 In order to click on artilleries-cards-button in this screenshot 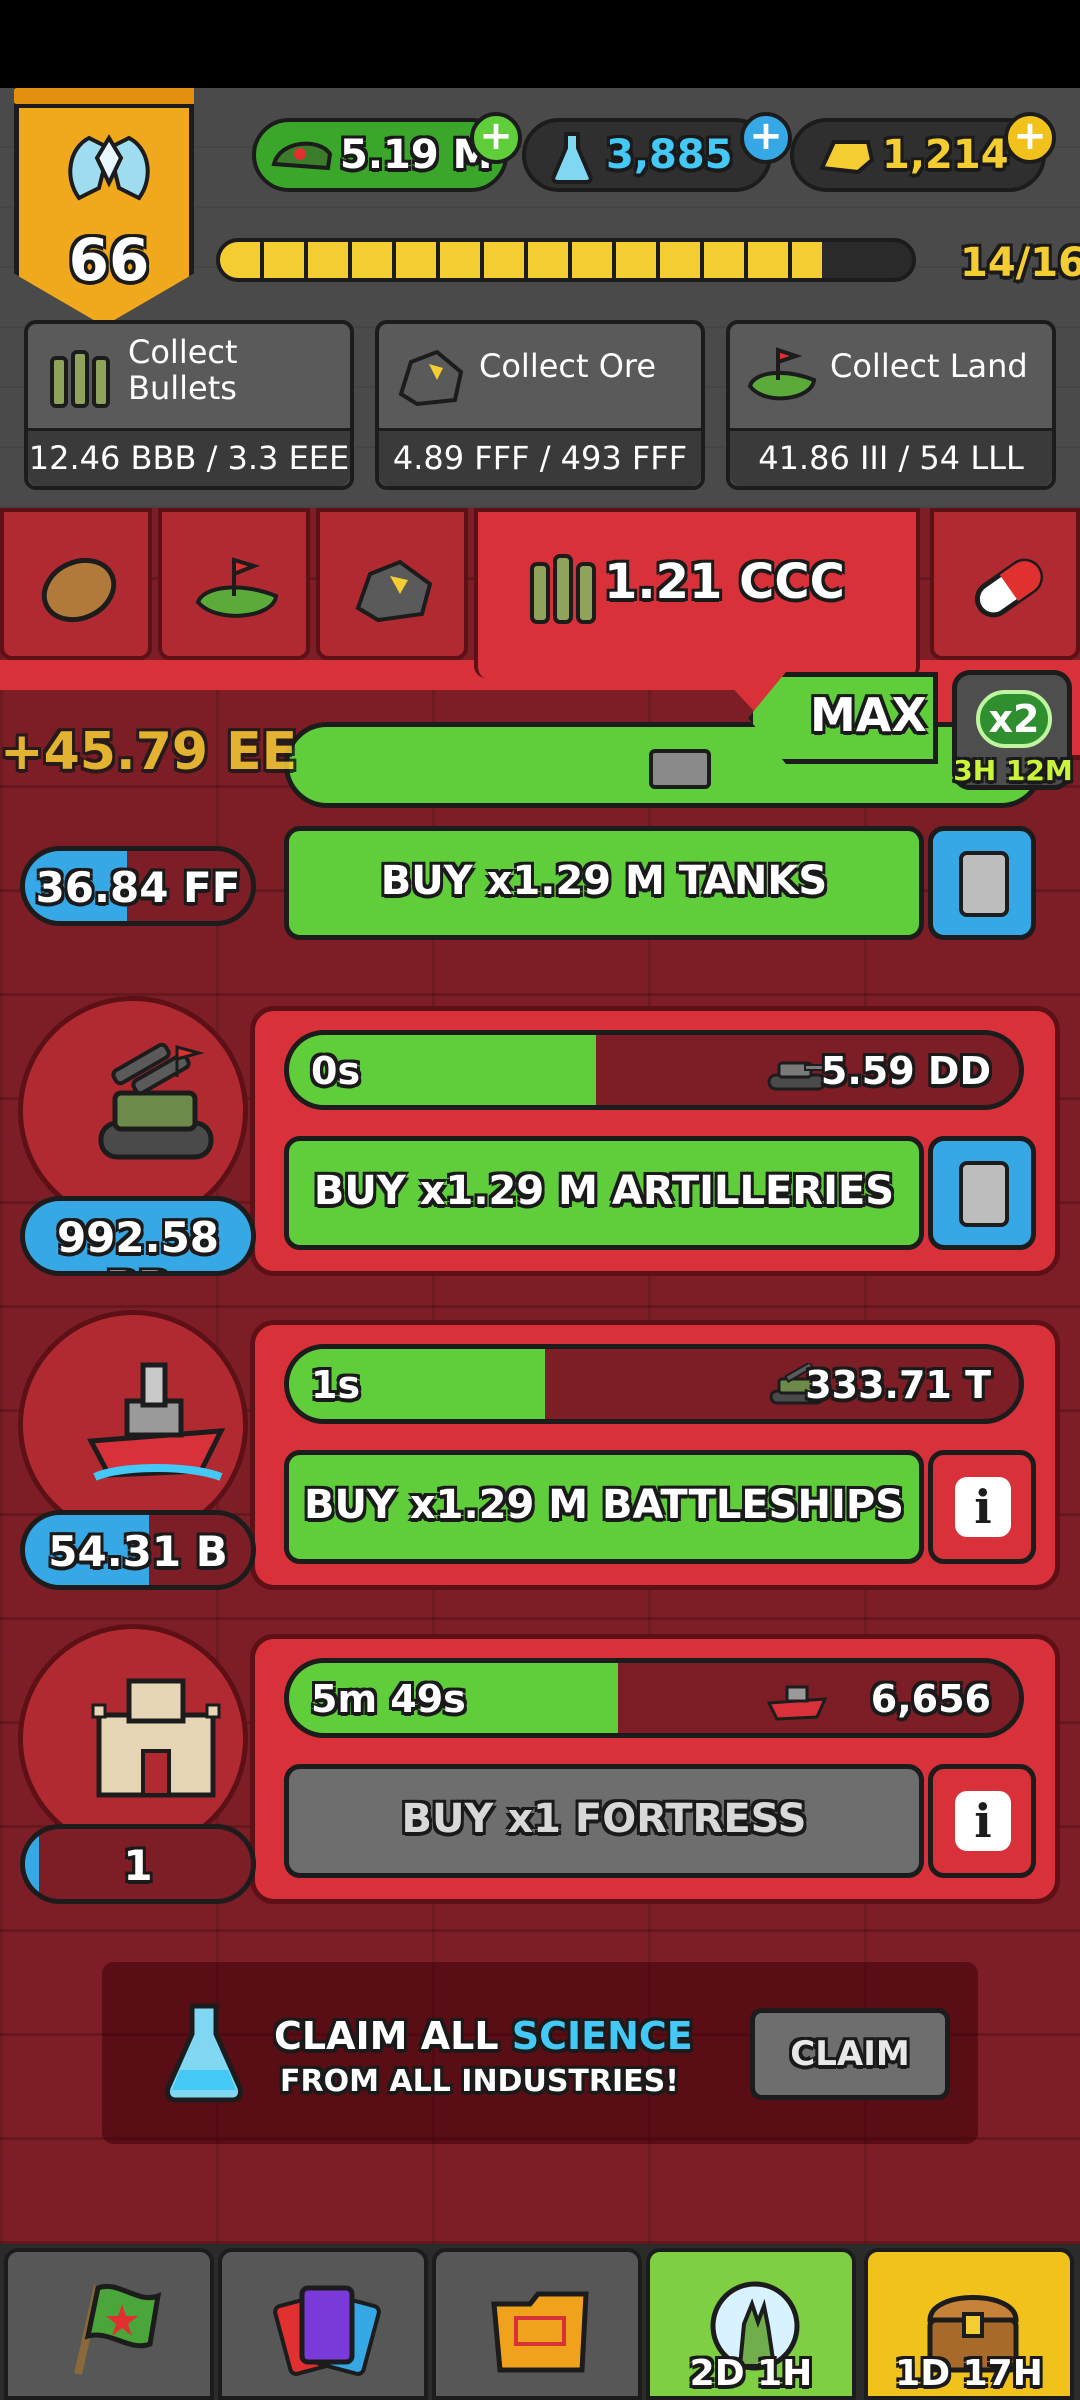, I will do `click(982, 1193)`.